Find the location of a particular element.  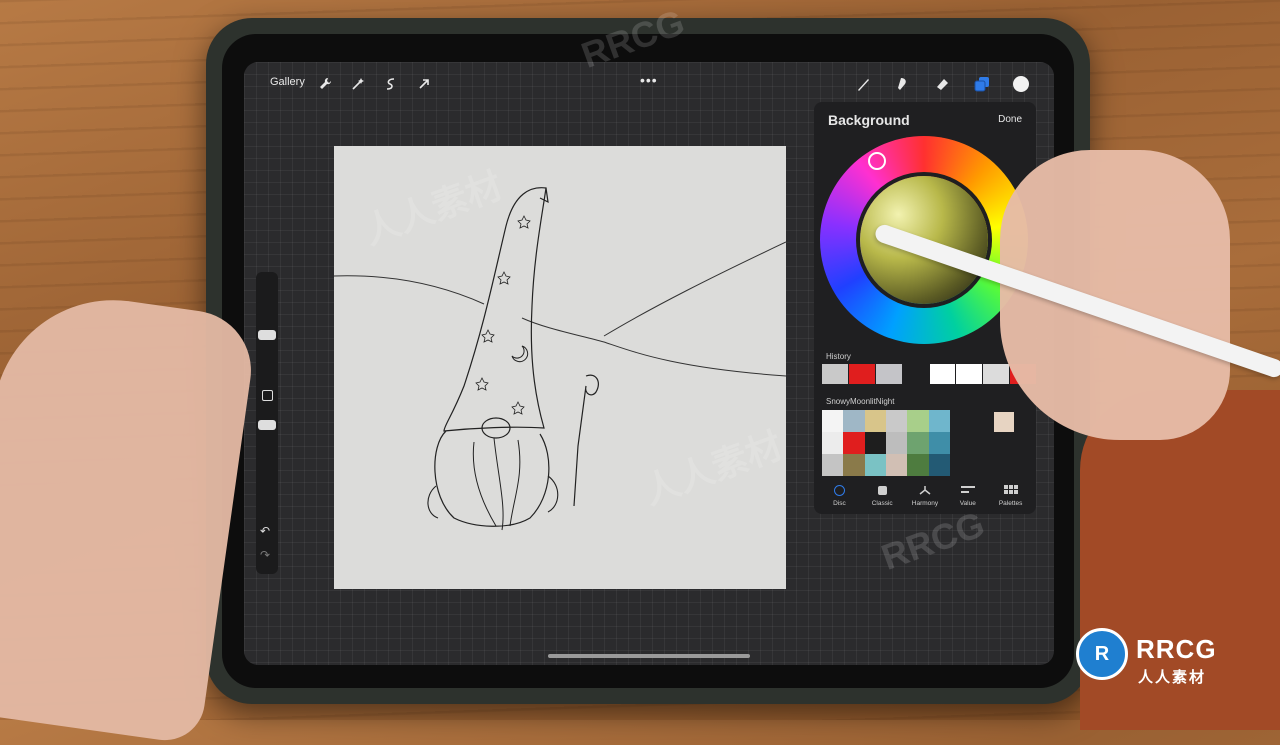

tab-harmony: Harmony is located at coordinates (925, 497).